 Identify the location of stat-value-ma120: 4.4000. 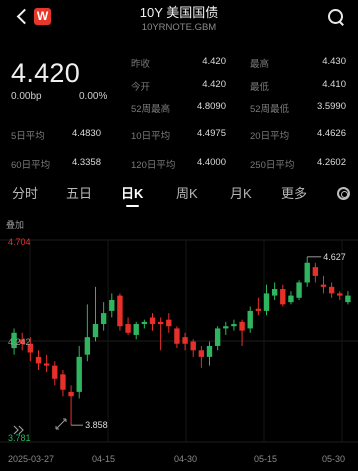
(211, 162).